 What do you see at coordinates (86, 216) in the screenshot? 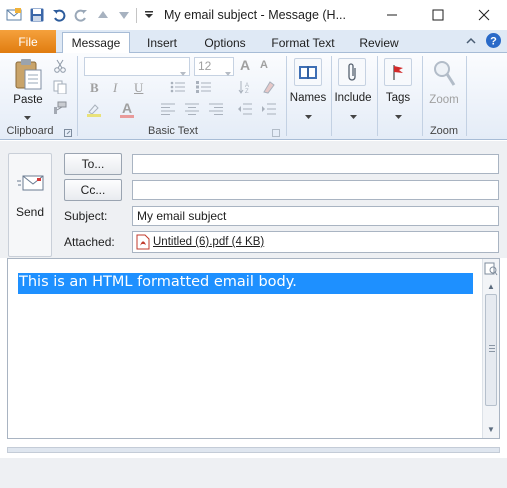
I see `subject-label: Subject:` at bounding box center [86, 216].